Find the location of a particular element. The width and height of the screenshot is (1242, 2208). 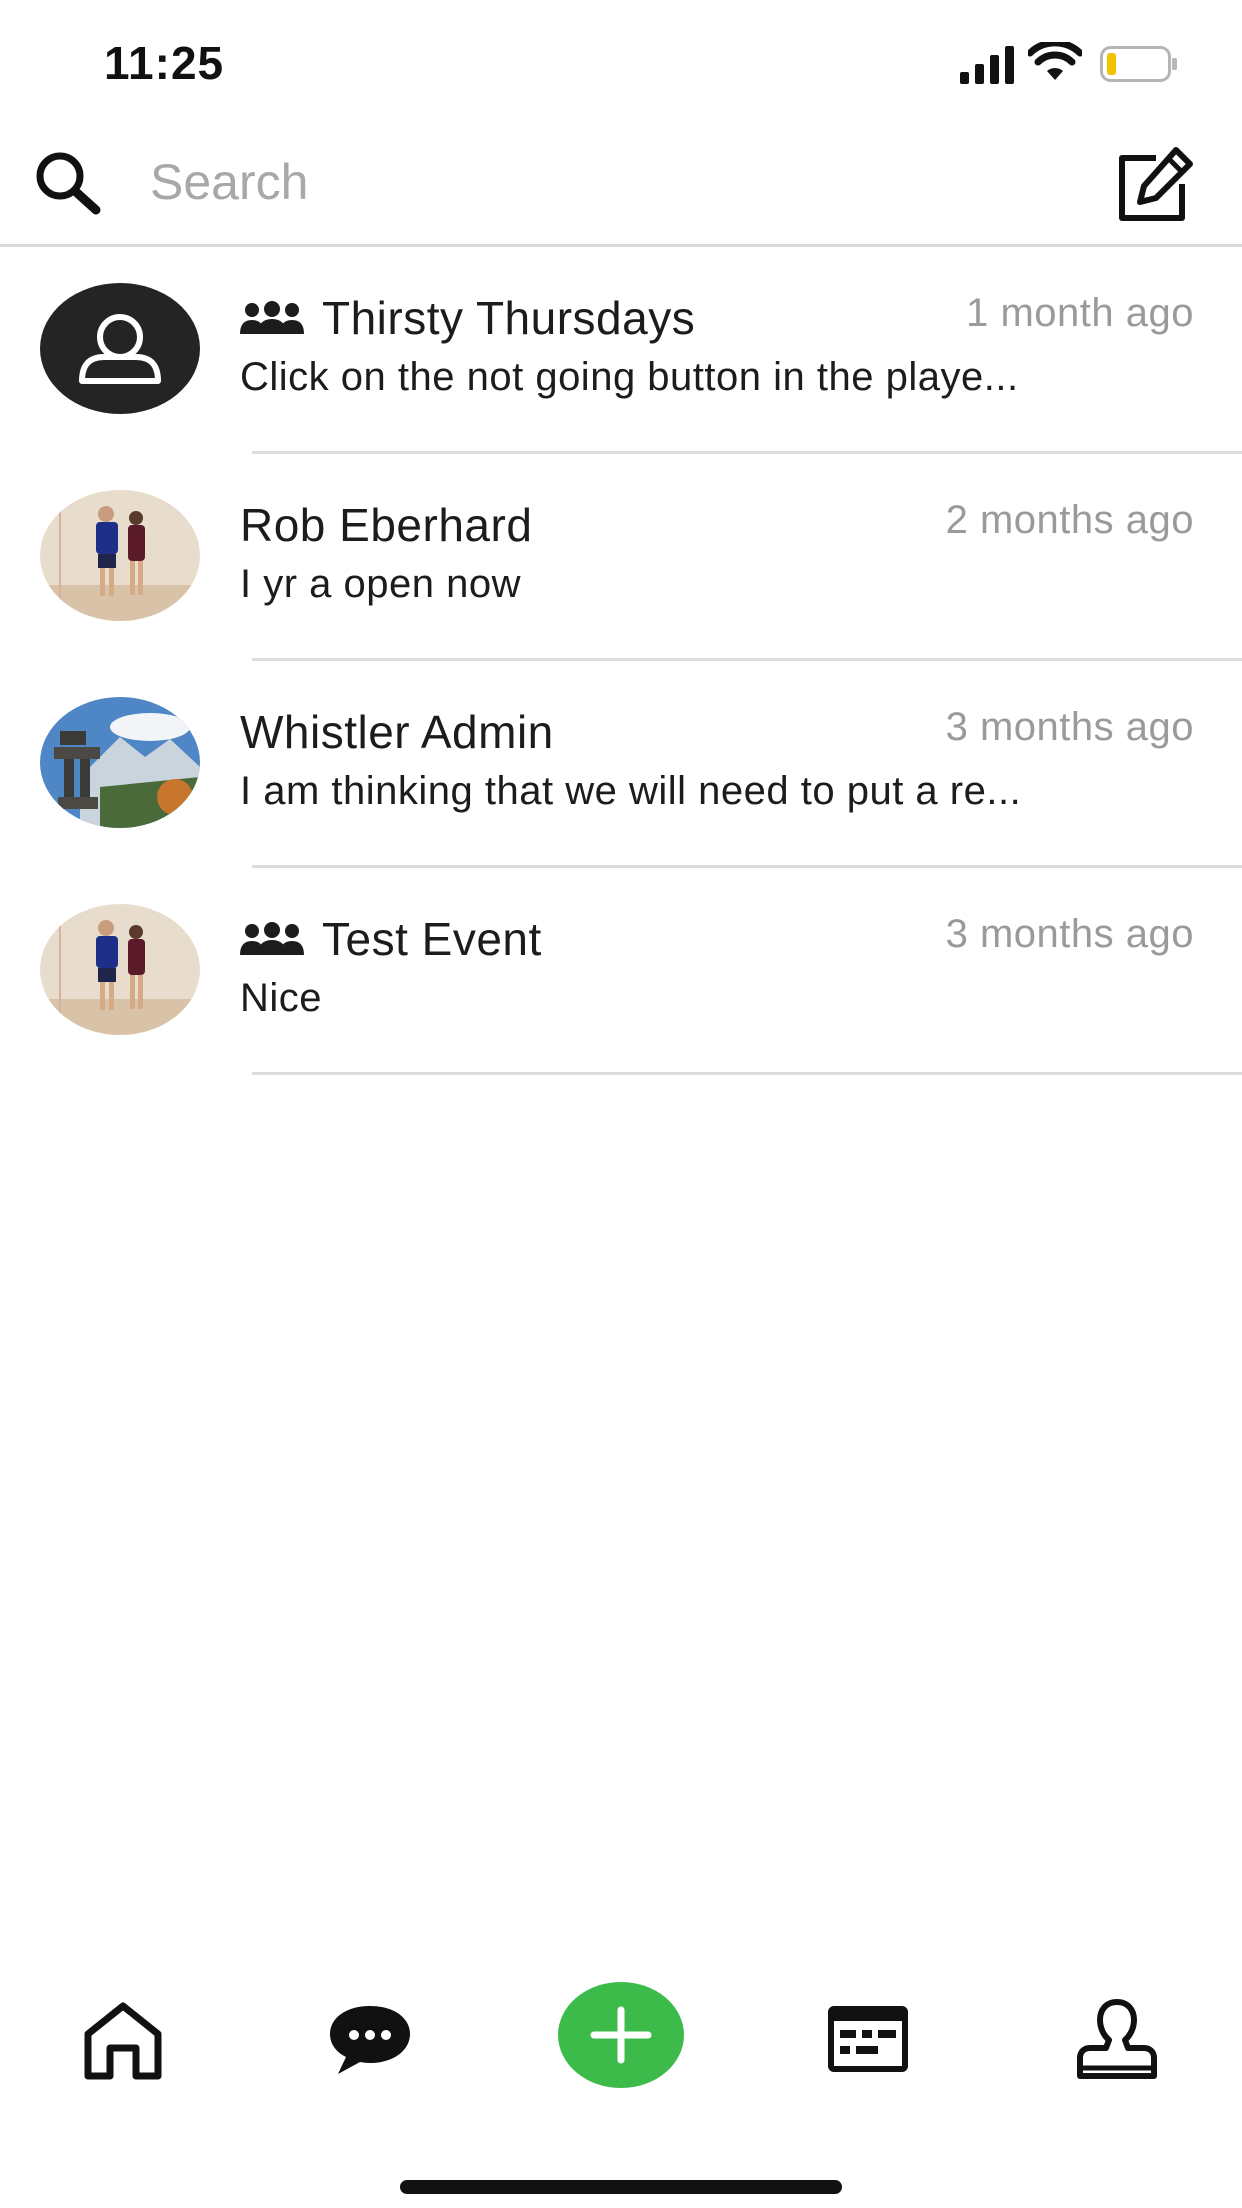

search-bar is located at coordinates (621, 183).